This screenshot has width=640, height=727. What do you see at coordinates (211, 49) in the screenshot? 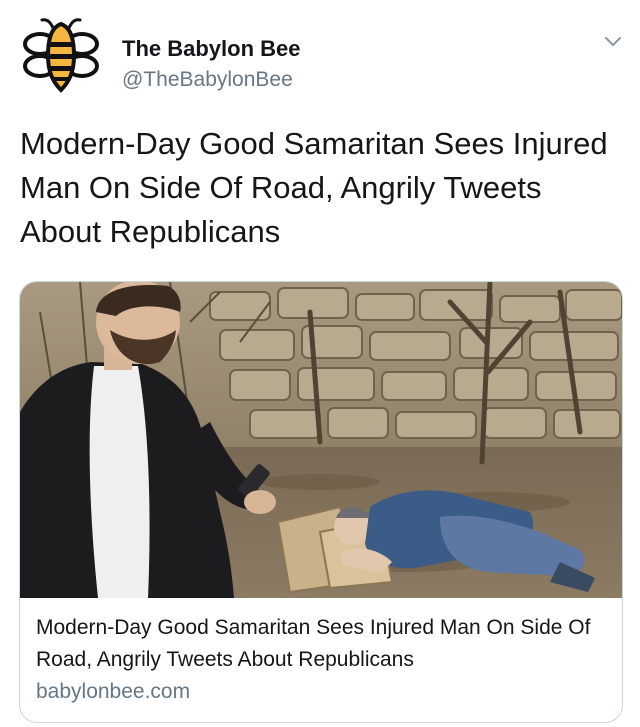
I see `author-name: The Babylon Bee` at bounding box center [211, 49].